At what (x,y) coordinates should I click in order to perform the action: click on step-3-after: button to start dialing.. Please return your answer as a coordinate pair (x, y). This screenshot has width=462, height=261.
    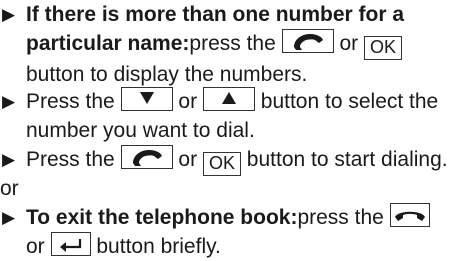
    Looking at the image, I should click on (347, 159).